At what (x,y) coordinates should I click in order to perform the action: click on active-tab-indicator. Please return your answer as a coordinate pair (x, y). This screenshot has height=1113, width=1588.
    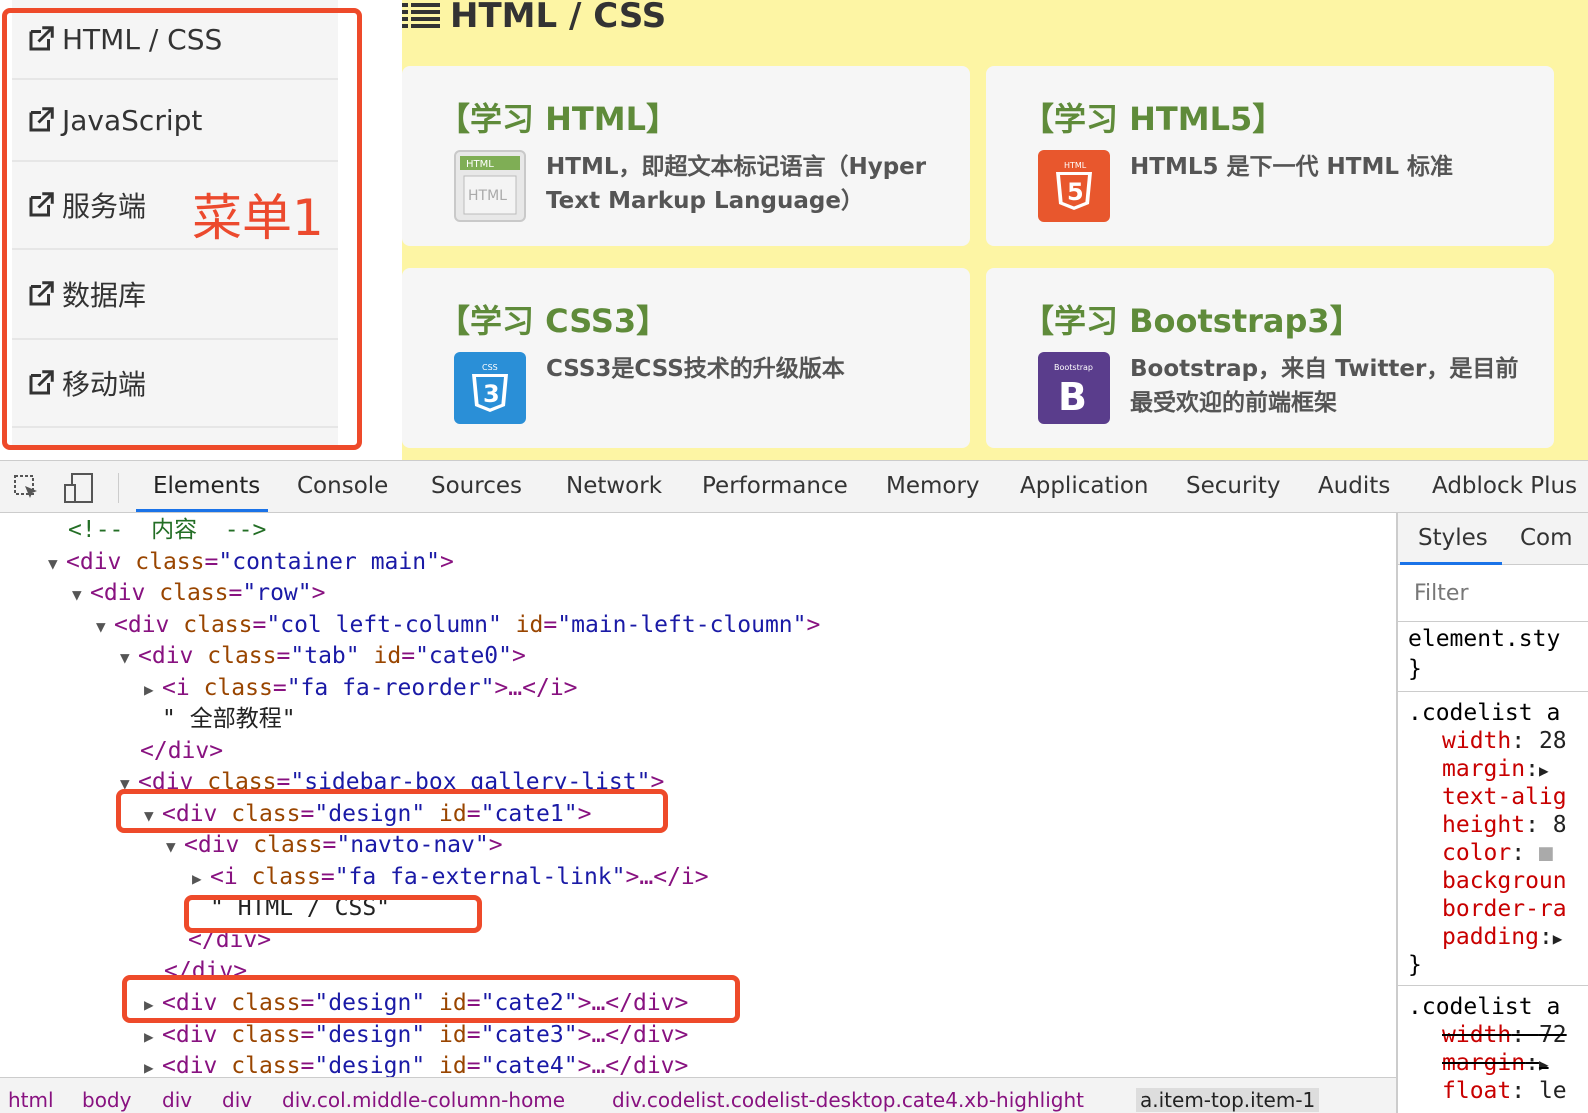
    Looking at the image, I should click on (202, 510).